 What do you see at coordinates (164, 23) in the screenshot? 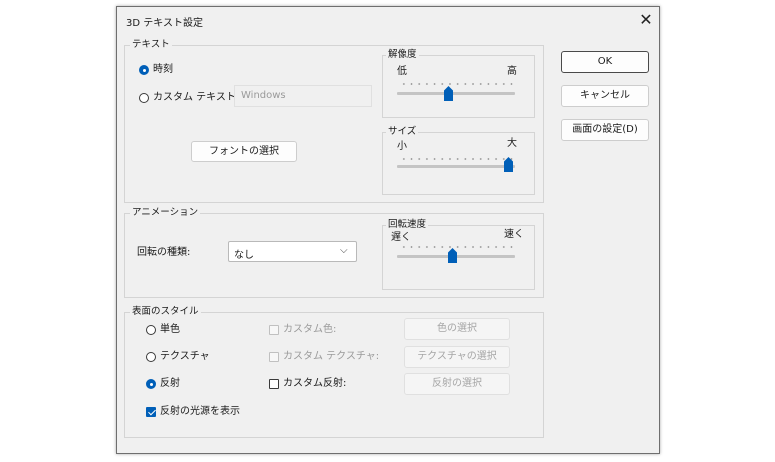
I see `dialog-title: 3D テキスト設定` at bounding box center [164, 23].